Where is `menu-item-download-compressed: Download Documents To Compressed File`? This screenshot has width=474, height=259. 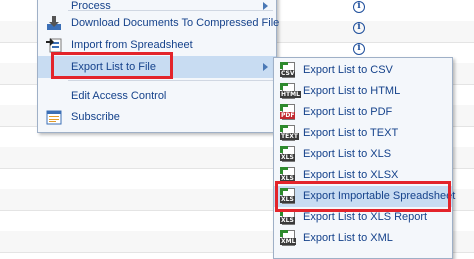 menu-item-download-compressed: Download Documents To Compressed File is located at coordinates (159, 23).